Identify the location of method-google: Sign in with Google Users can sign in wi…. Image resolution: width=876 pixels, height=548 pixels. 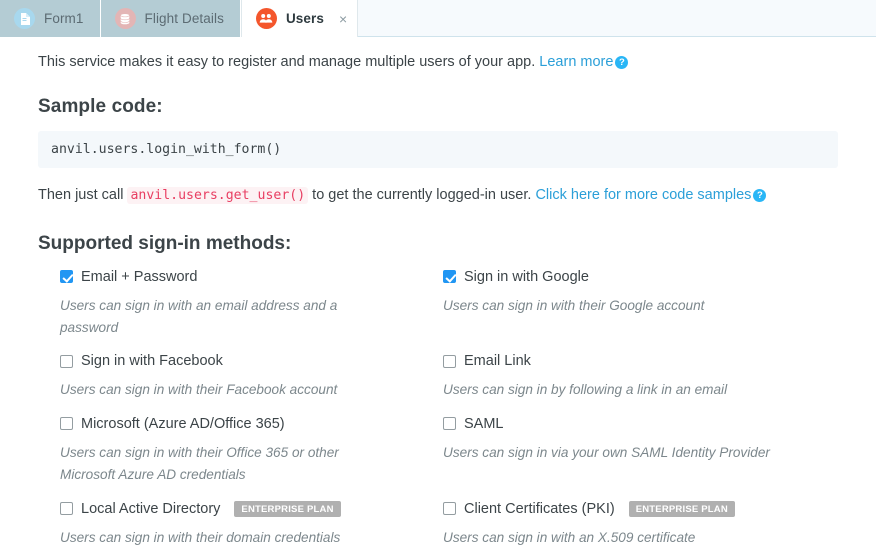
(640, 307).